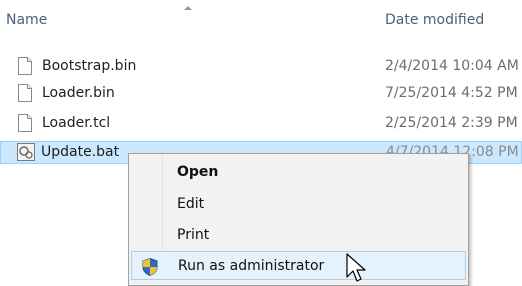 This screenshot has width=522, height=286. I want to click on menu-item-run-as-administrator: Run as administrator, so click(298, 265).